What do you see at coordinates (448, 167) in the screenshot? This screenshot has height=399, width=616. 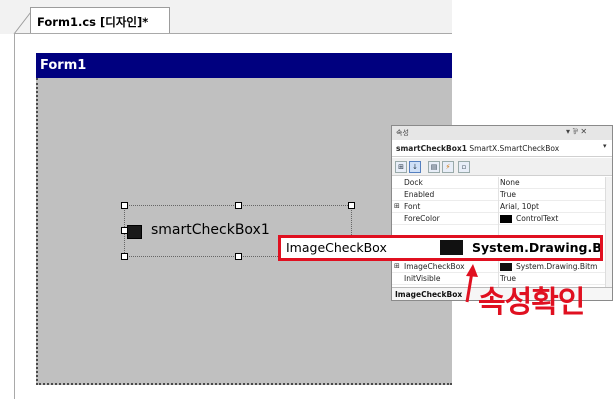 I see `events-lightning-icon: ⚡` at bounding box center [448, 167].